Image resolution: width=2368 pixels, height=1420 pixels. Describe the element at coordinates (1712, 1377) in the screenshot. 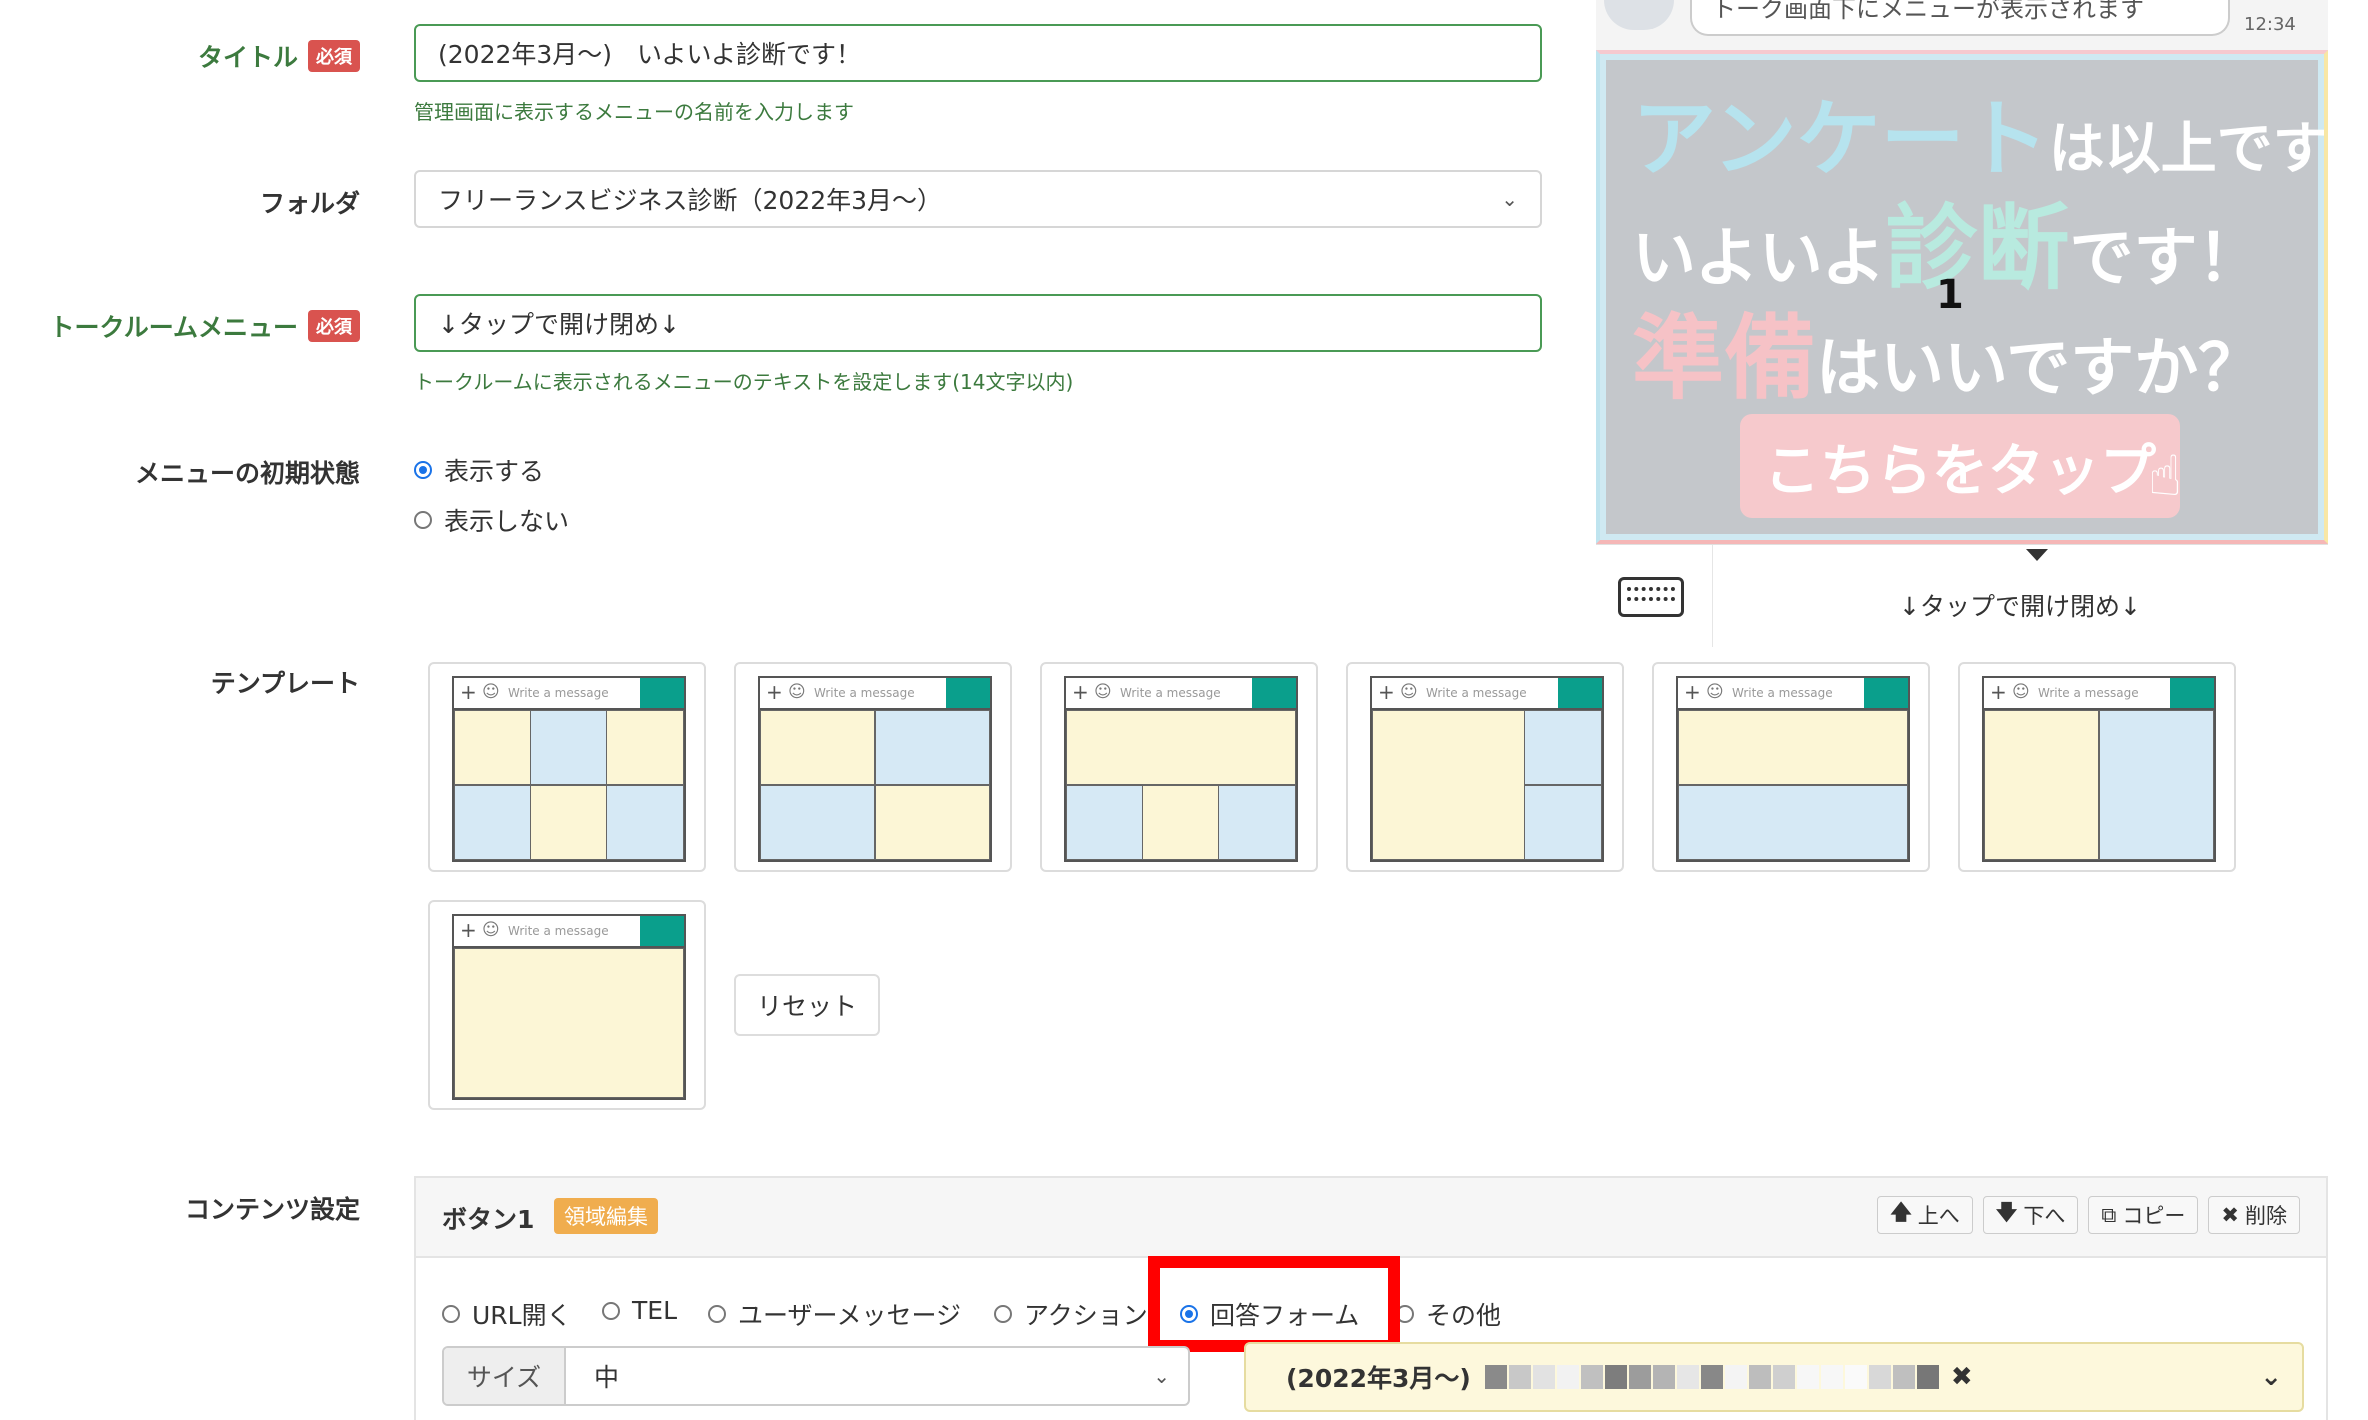

I see `redacted-text` at that location.